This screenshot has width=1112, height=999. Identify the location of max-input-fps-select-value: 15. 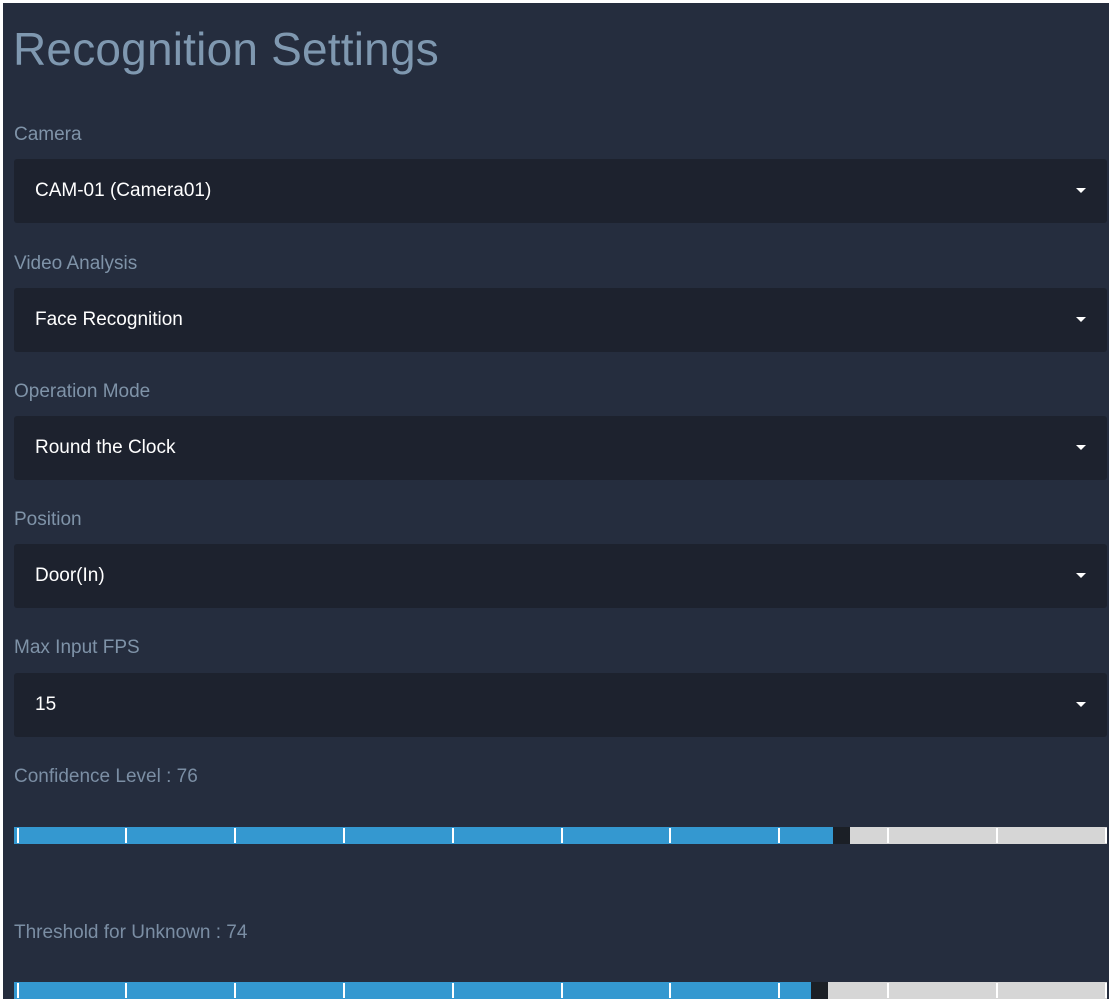
(46, 704).